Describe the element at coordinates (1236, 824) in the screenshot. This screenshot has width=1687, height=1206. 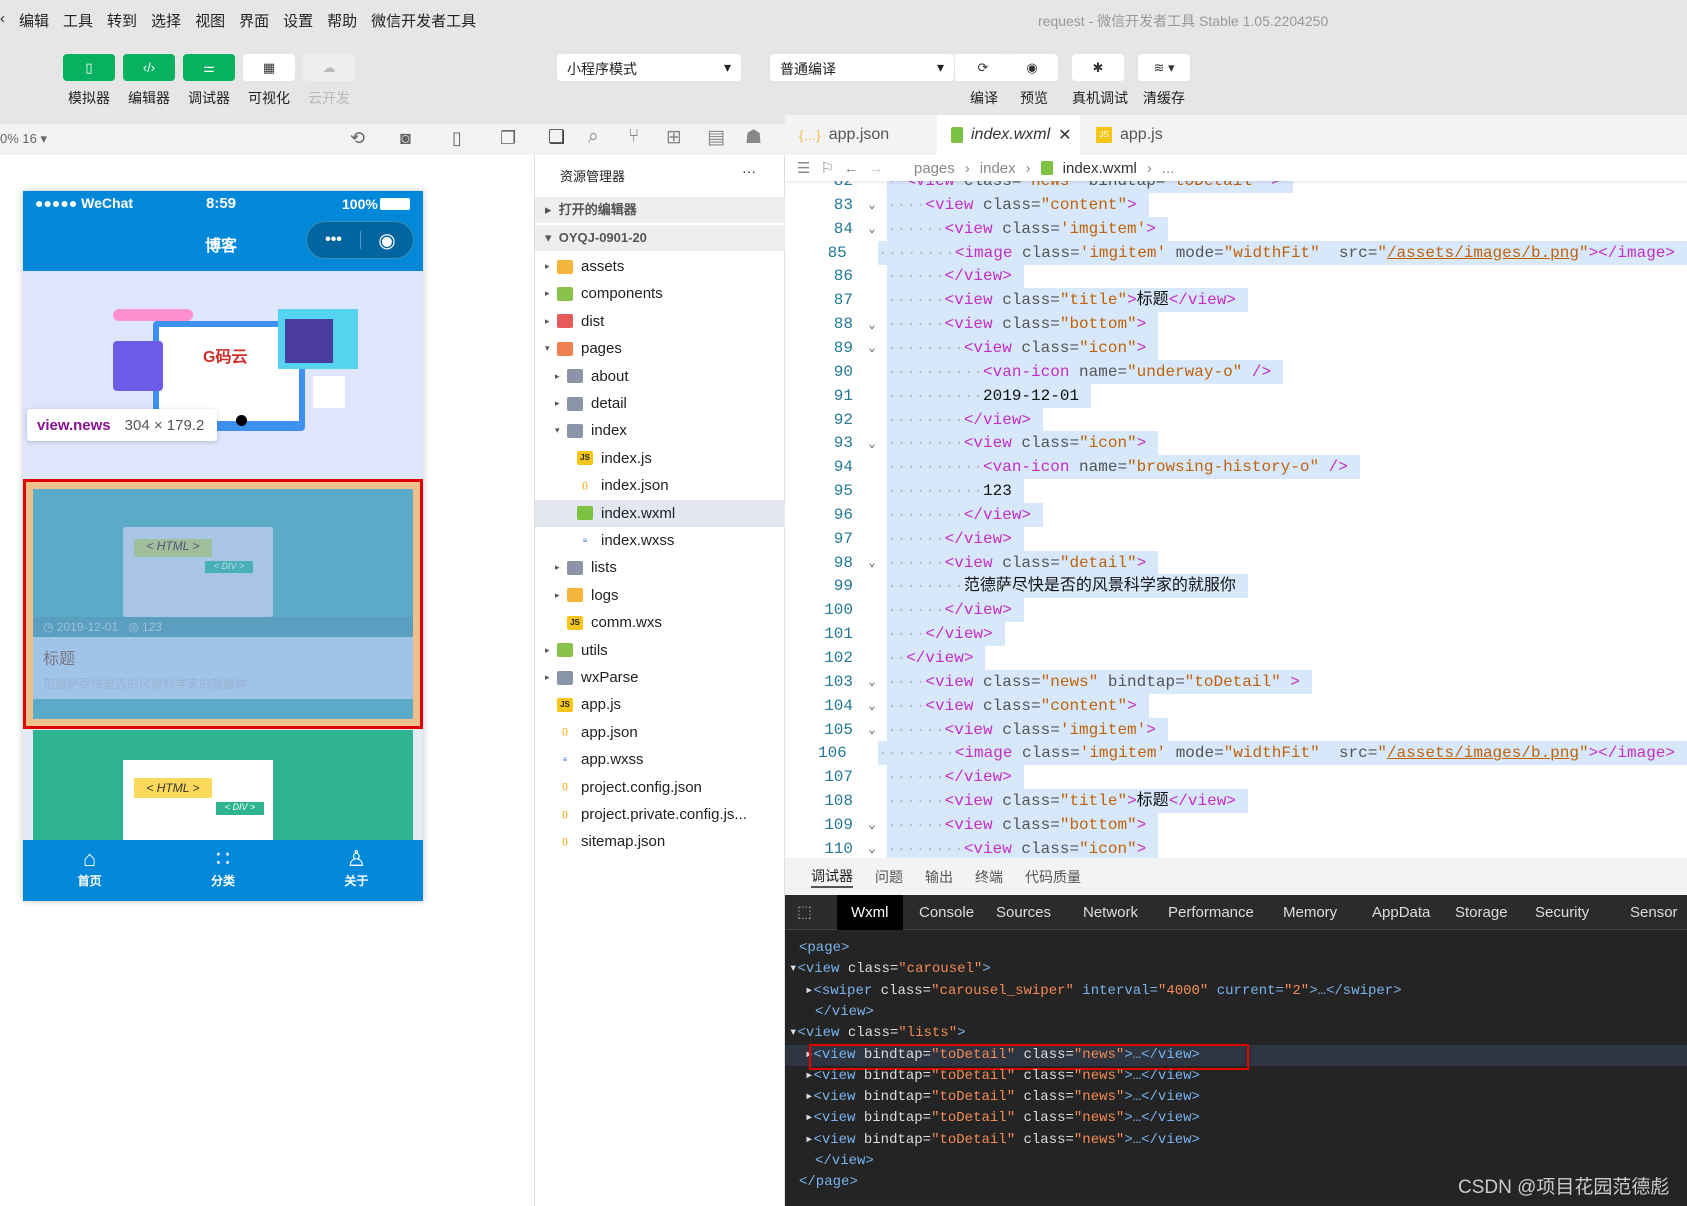
I see `code-line: 109 ⌄ ······<view class="bottom">` at that location.